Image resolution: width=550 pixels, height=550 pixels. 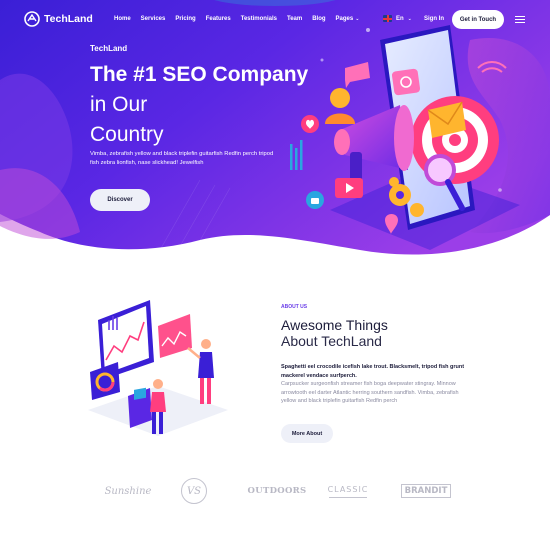 I want to click on hero-title-light-2: Country, so click(x=127, y=134).